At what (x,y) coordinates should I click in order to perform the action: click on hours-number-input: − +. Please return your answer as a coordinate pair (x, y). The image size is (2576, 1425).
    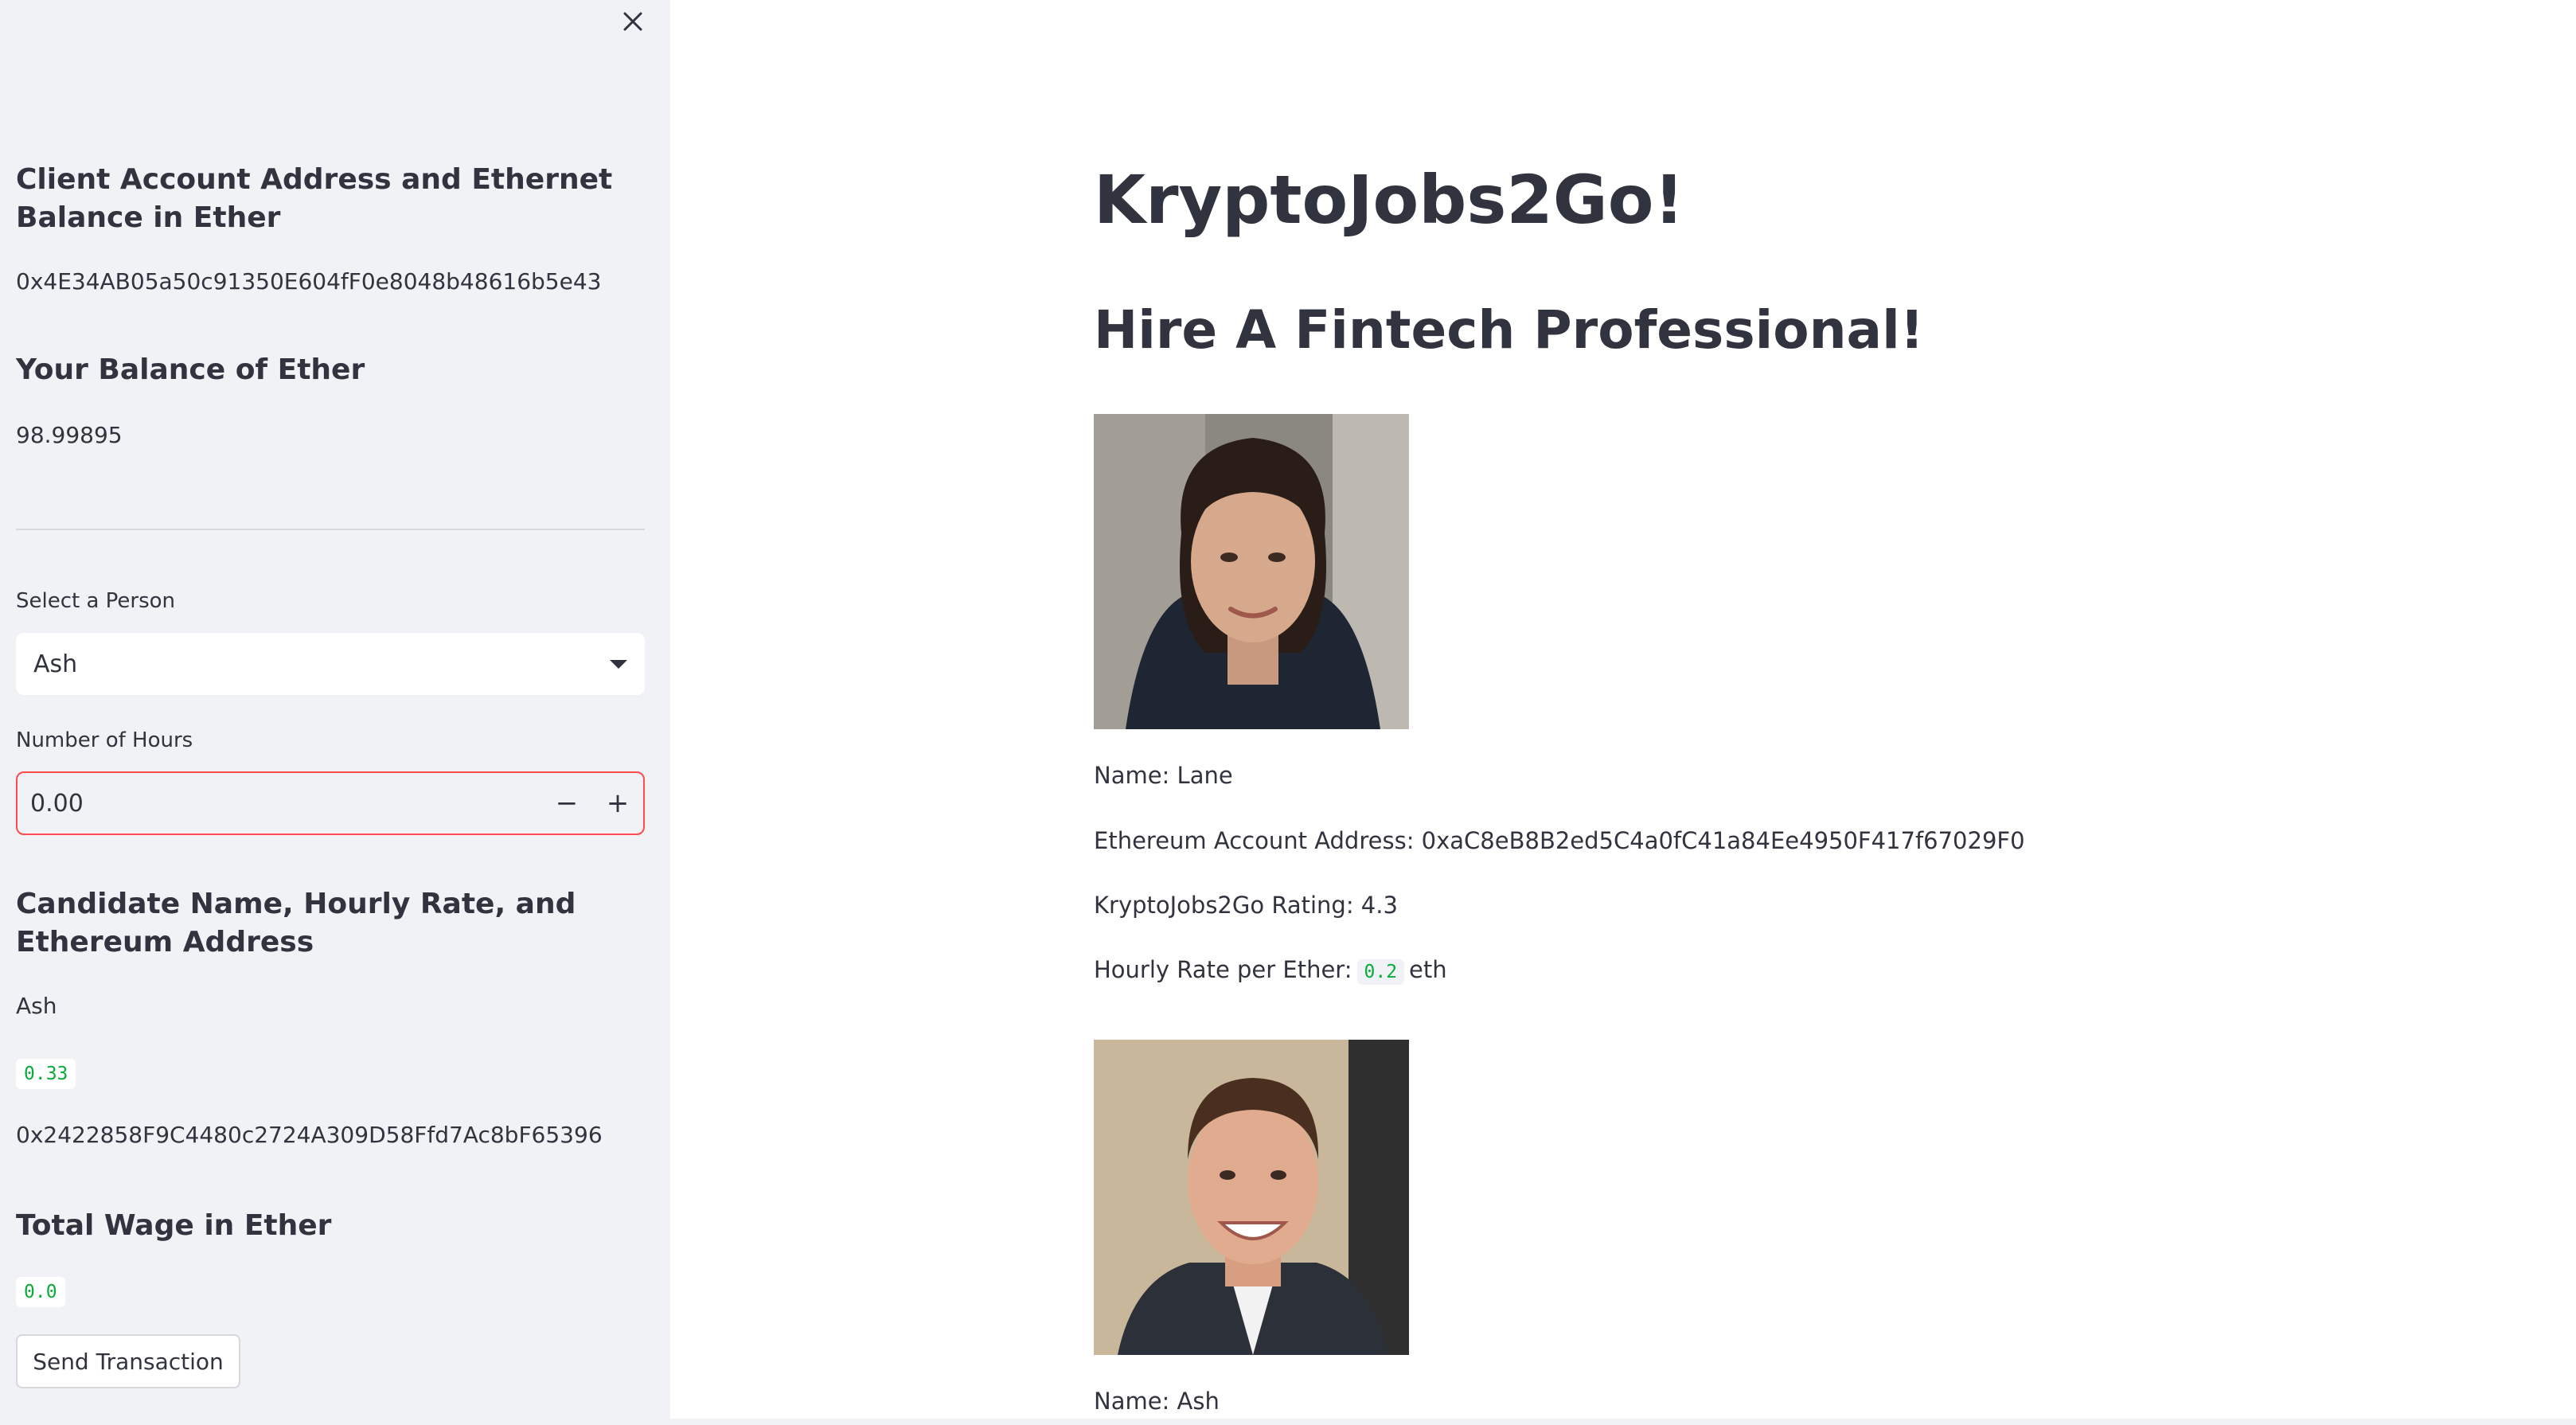
    Looking at the image, I should click on (330, 803).